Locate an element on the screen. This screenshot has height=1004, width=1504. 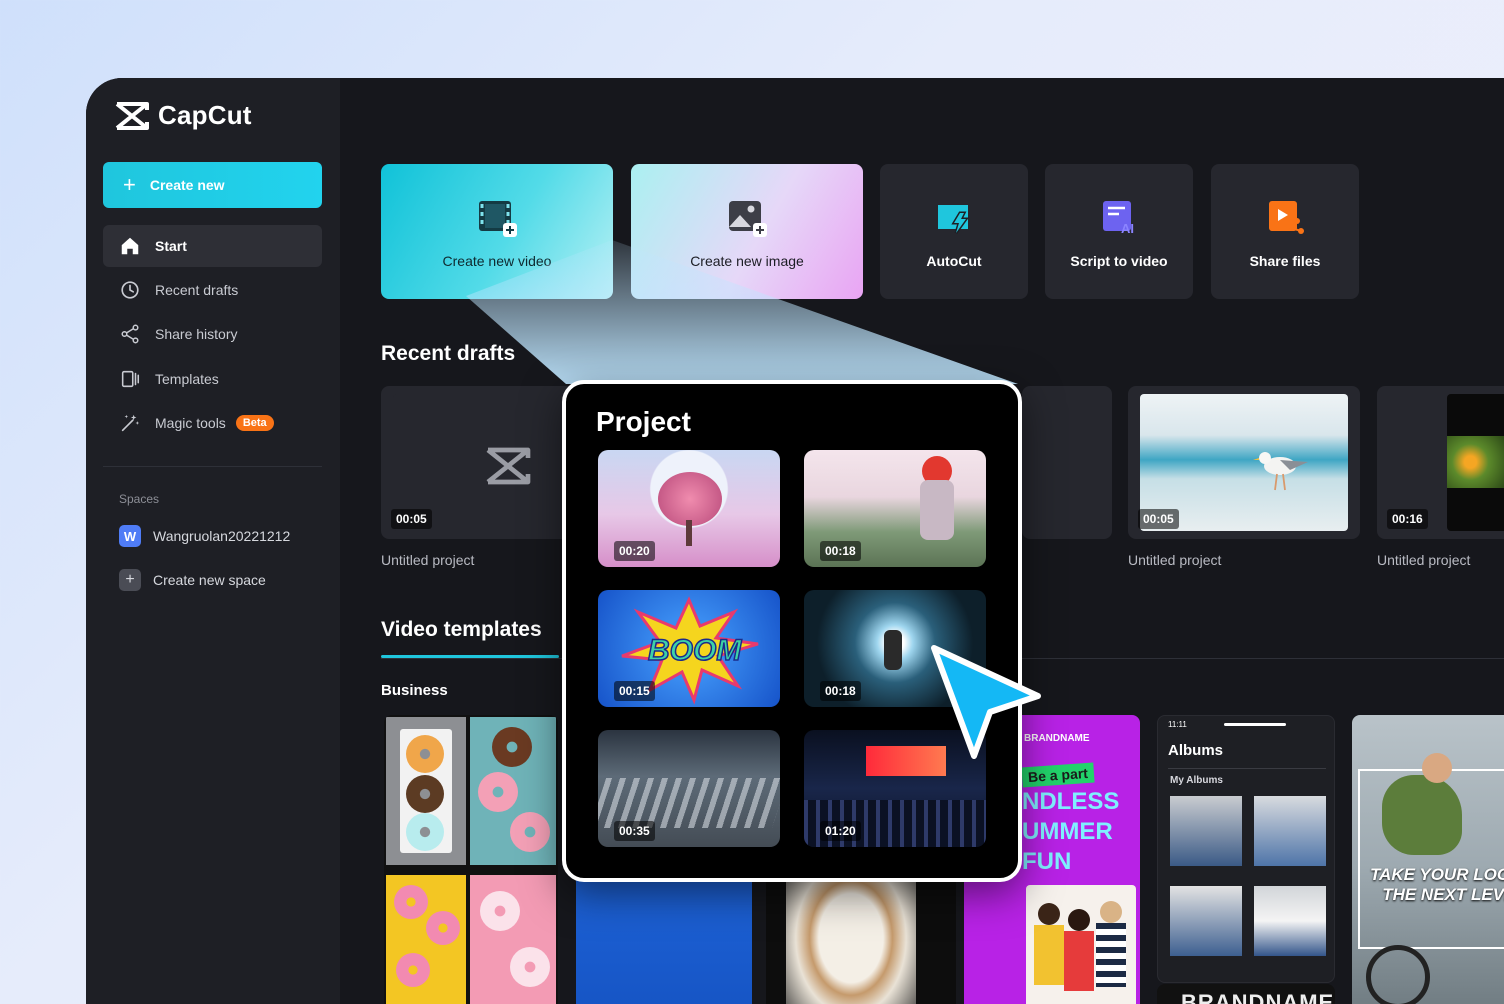
status-time: 11:11 is located at coordinates (1177, 724).